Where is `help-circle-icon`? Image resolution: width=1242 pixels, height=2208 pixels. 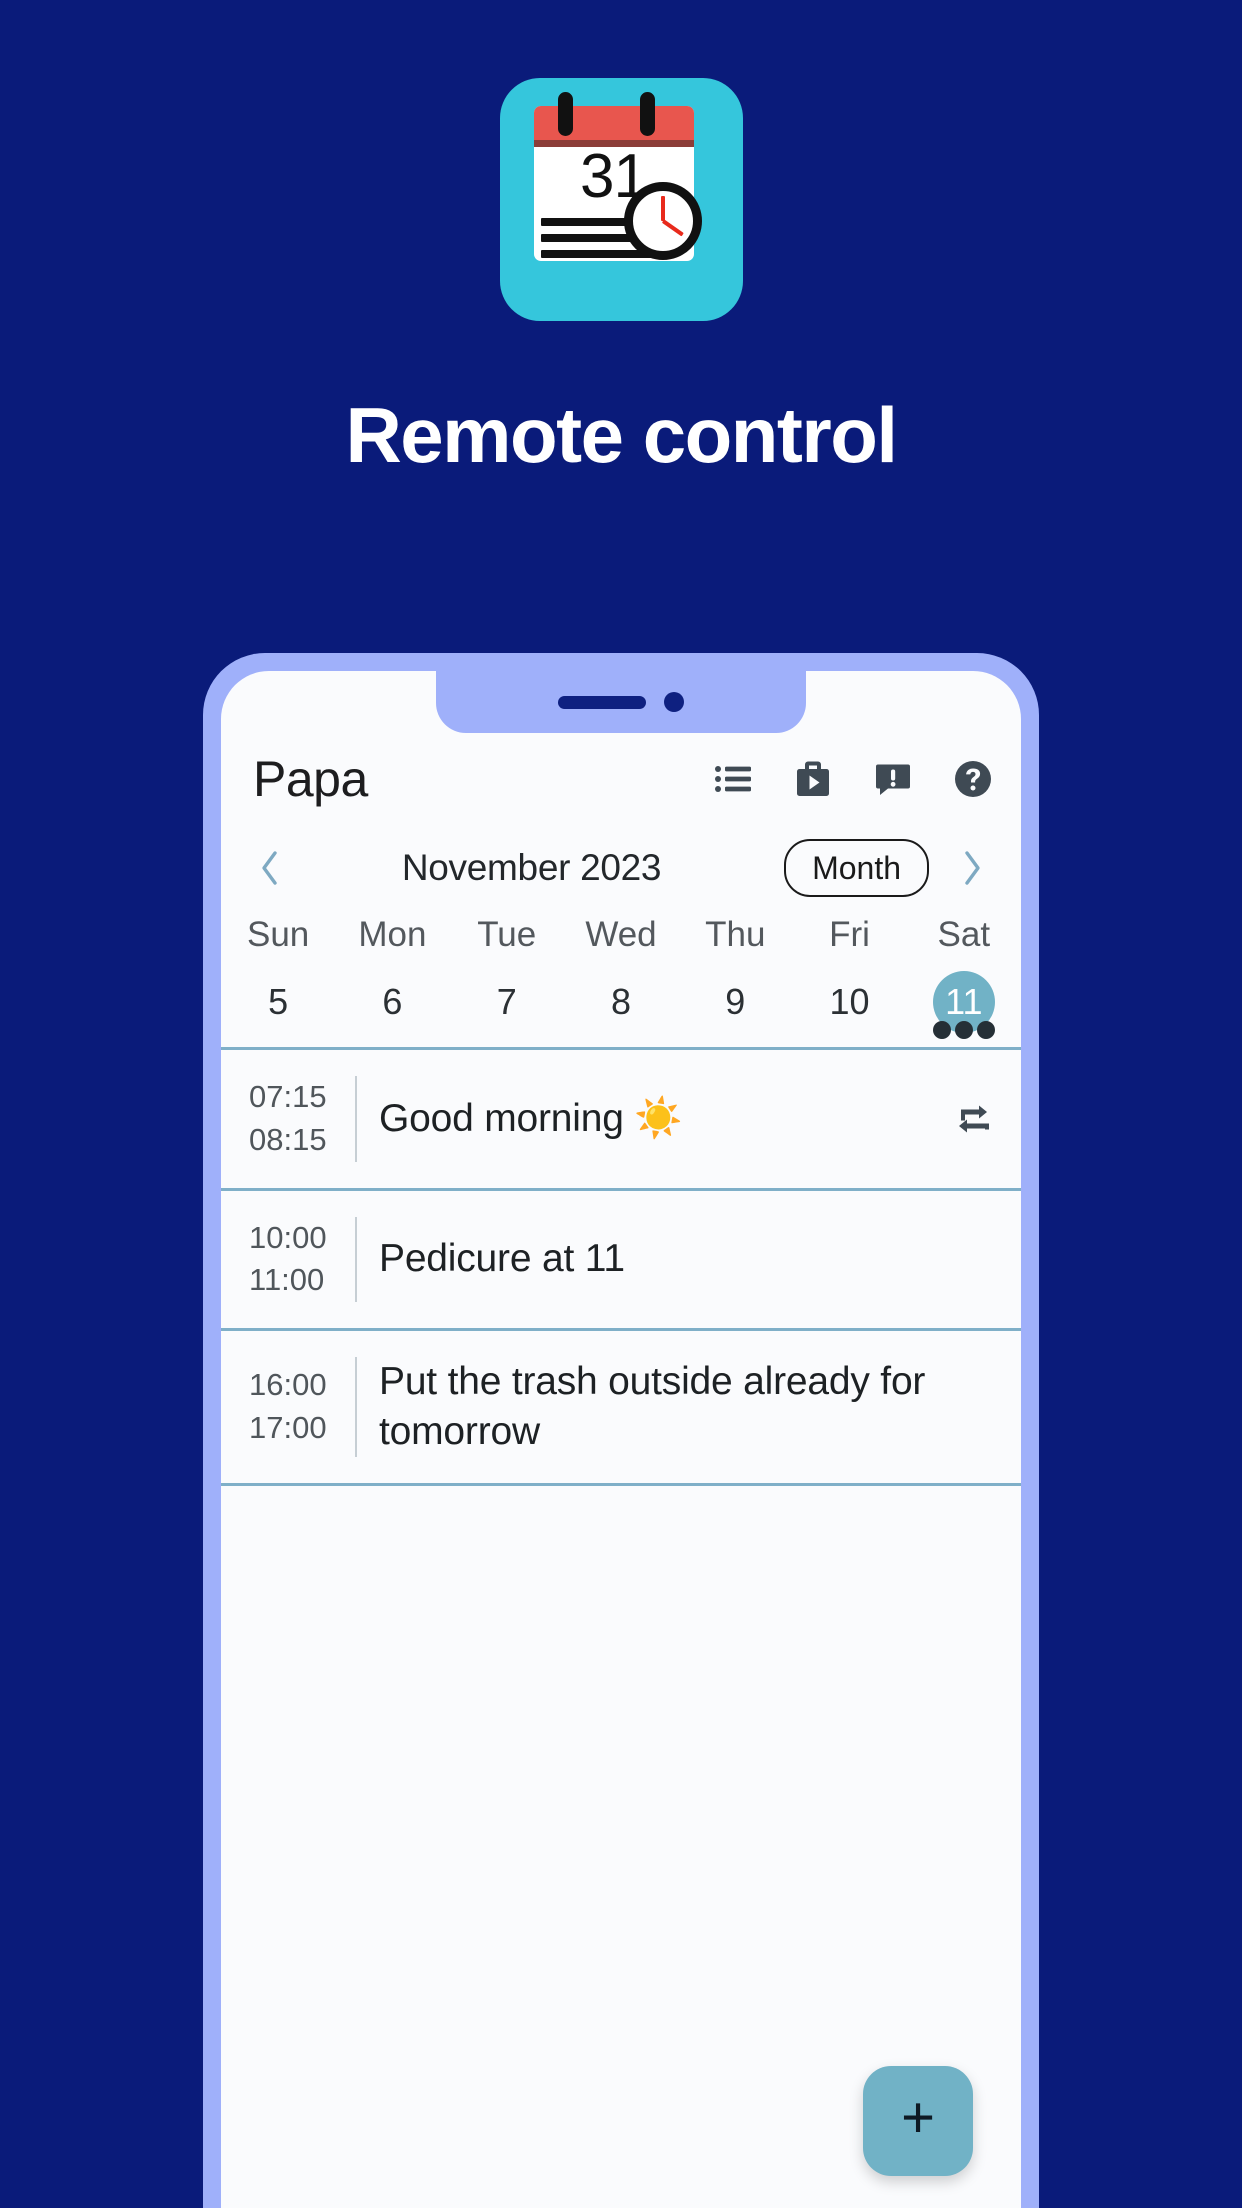 help-circle-icon is located at coordinates (973, 779).